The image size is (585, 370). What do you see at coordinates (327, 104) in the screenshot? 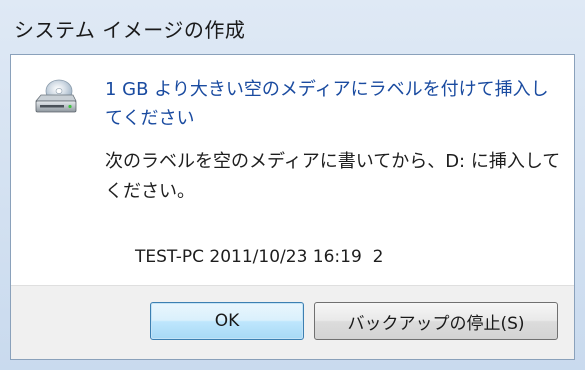
I see `main-instruction: 1 GB より大きい空のメディアにラベルを付けて挿入してください` at bounding box center [327, 104].